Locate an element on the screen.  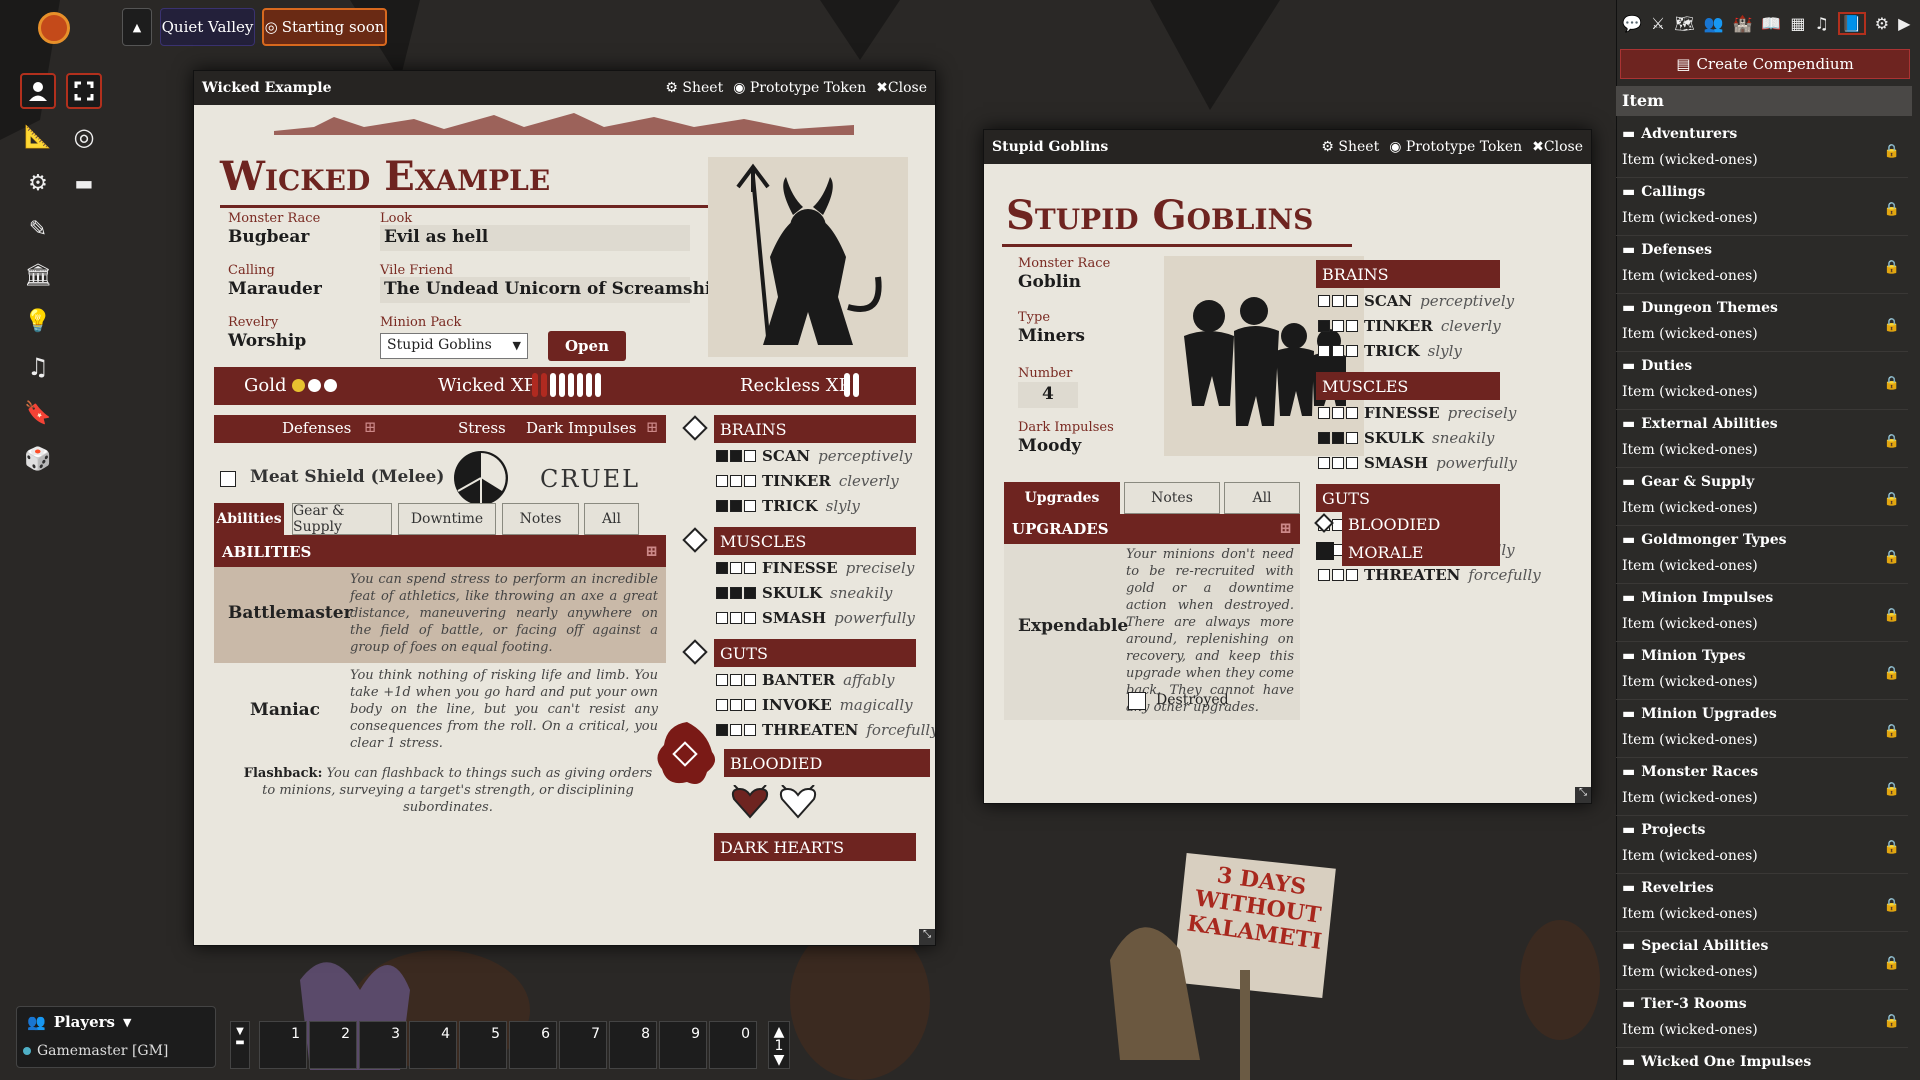
scene-tab-starting-soon: ◎ Starting soon is located at coordinates (324, 27).